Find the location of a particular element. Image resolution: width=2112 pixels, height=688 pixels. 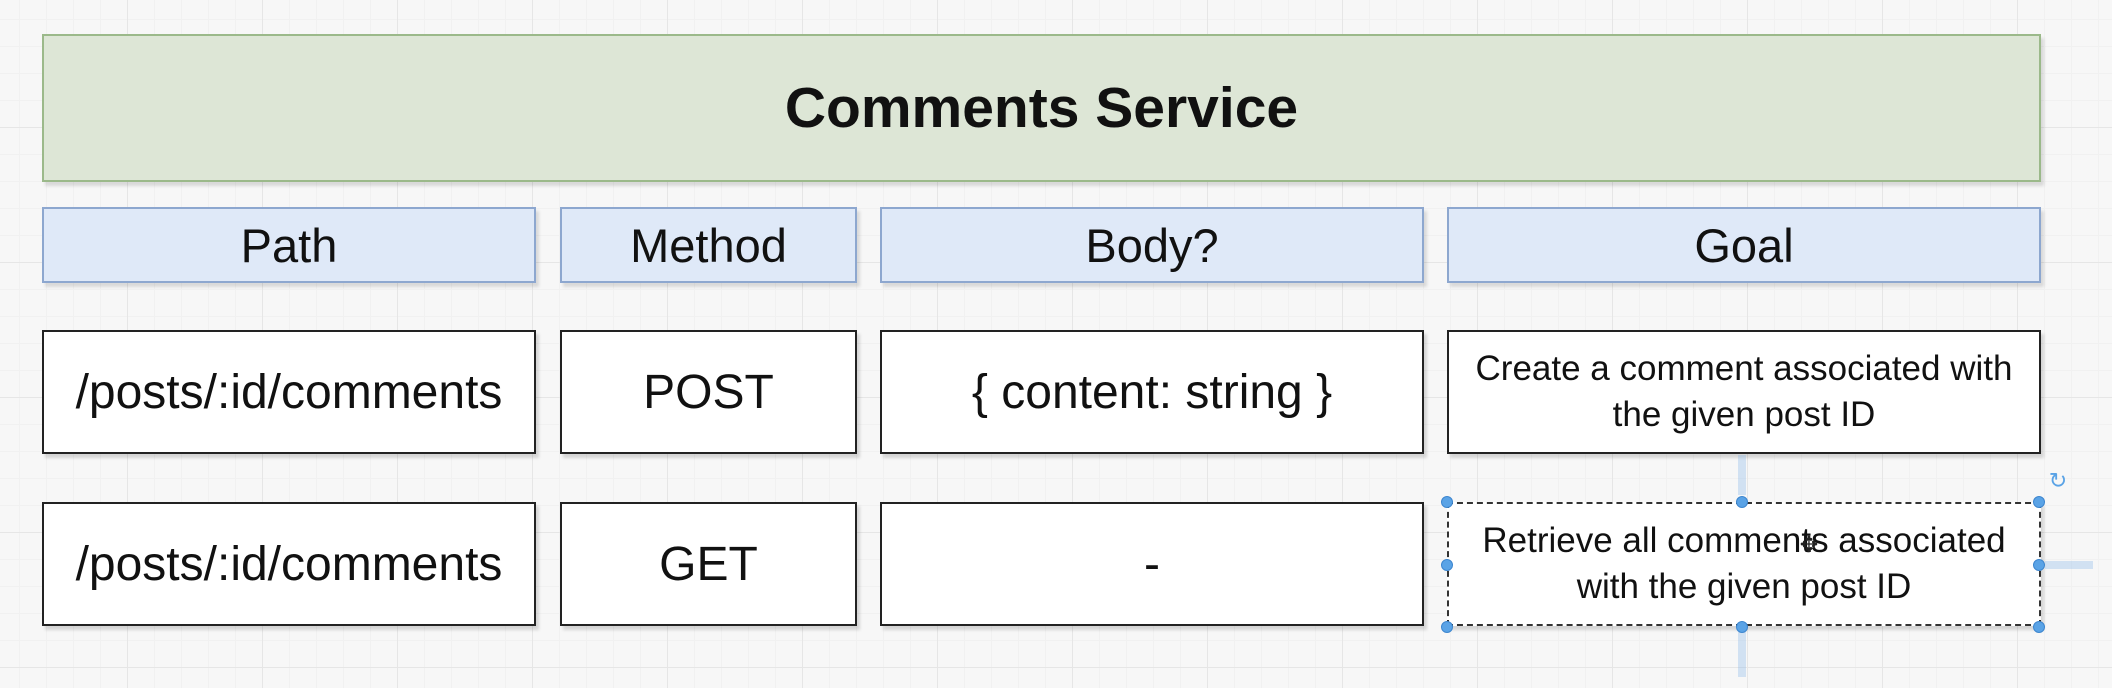

connect-arrow-right is located at coordinates (2069, 565).